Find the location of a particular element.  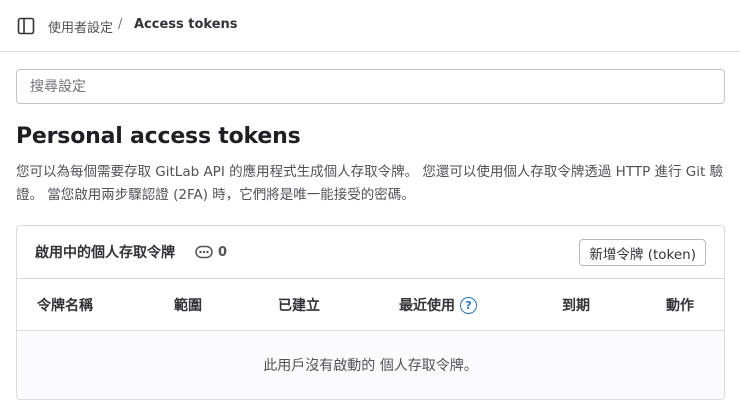

search-settings-input is located at coordinates (370, 86).